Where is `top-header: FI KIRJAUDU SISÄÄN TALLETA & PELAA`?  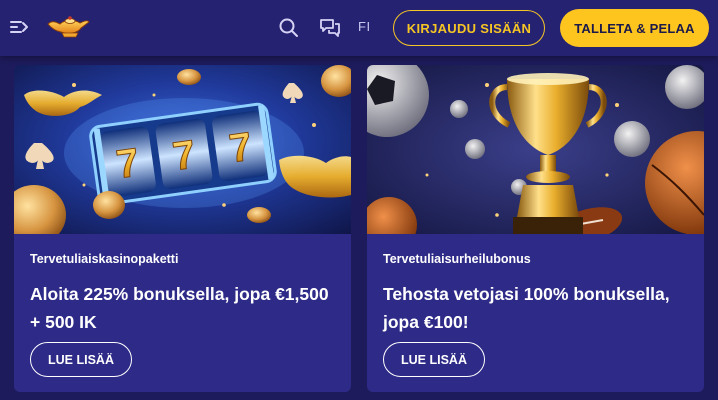 top-header: FI KIRJAUDU SISÄÄN TALLETA & PELAA is located at coordinates (359, 28).